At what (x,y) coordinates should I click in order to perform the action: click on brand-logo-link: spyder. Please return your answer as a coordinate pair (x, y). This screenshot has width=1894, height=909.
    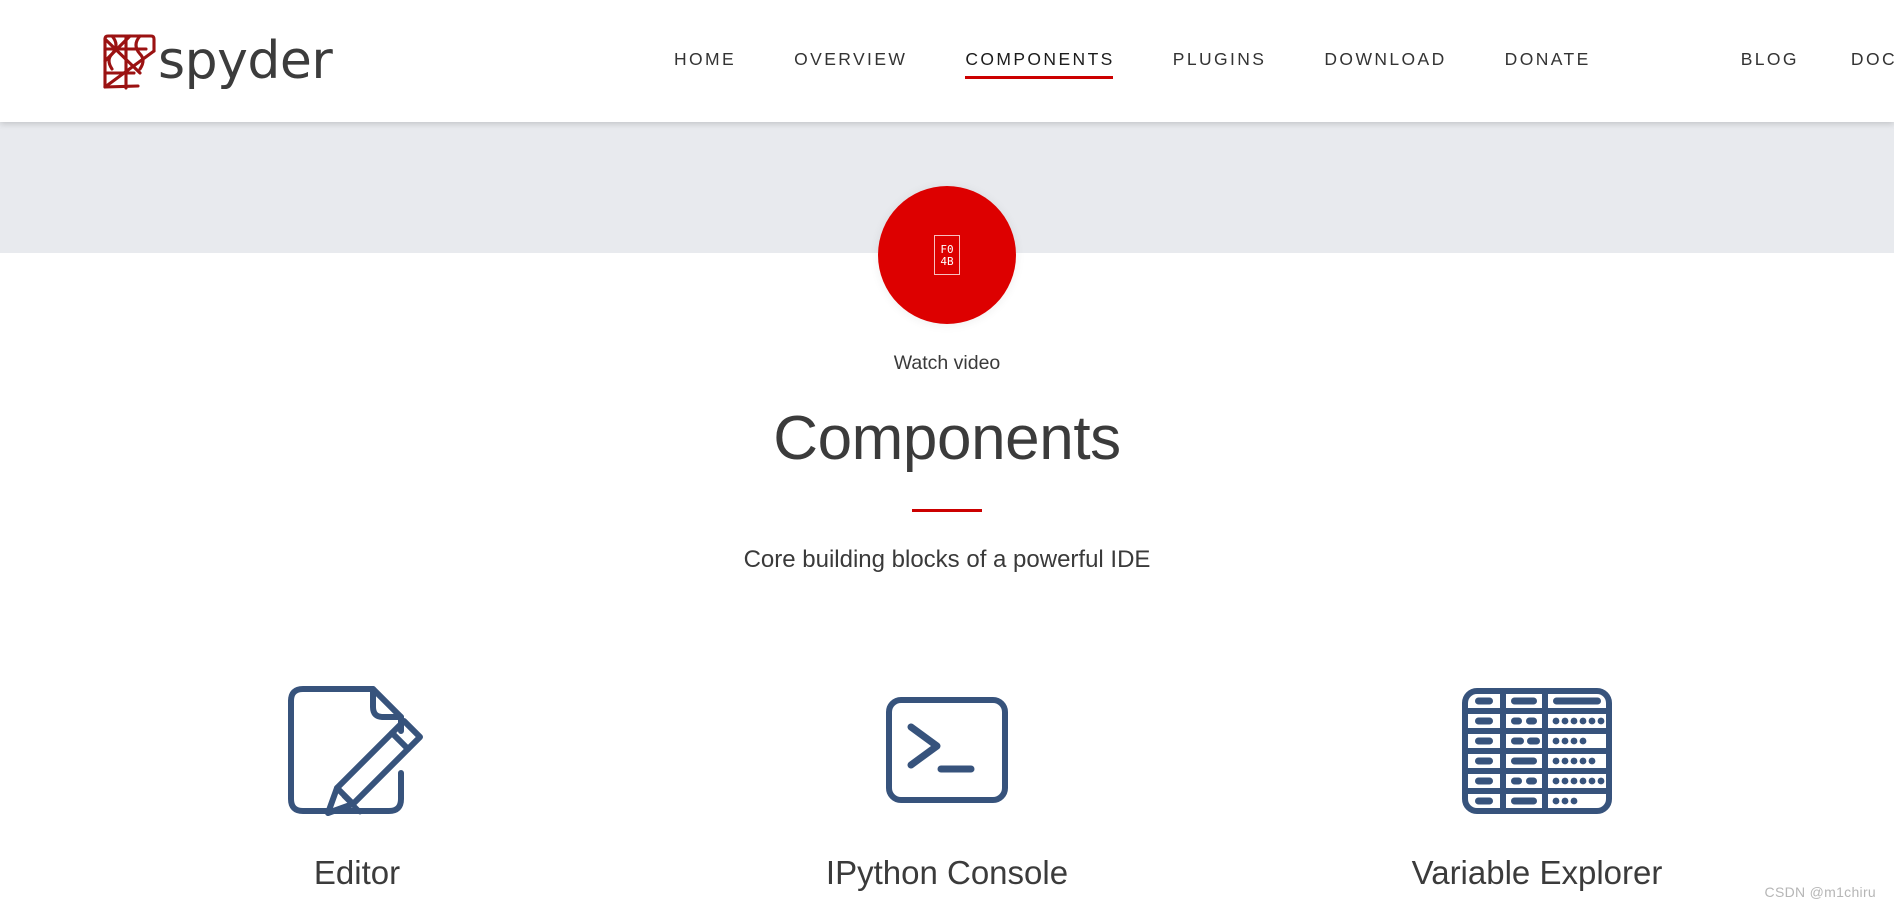
    Looking at the image, I should click on (216, 61).